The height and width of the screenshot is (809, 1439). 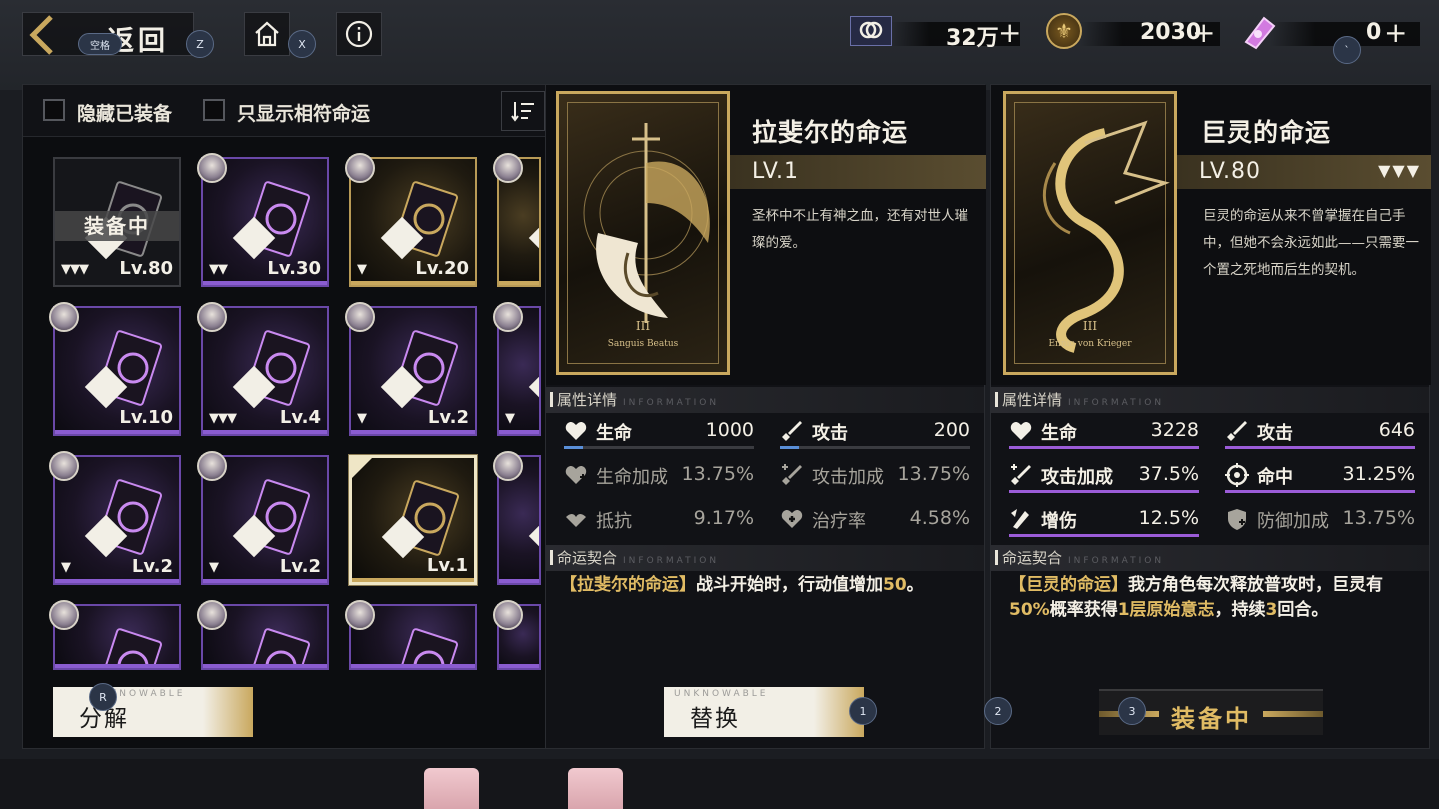 I want to click on hide-equipped-checkbox, so click(x=54, y=110).